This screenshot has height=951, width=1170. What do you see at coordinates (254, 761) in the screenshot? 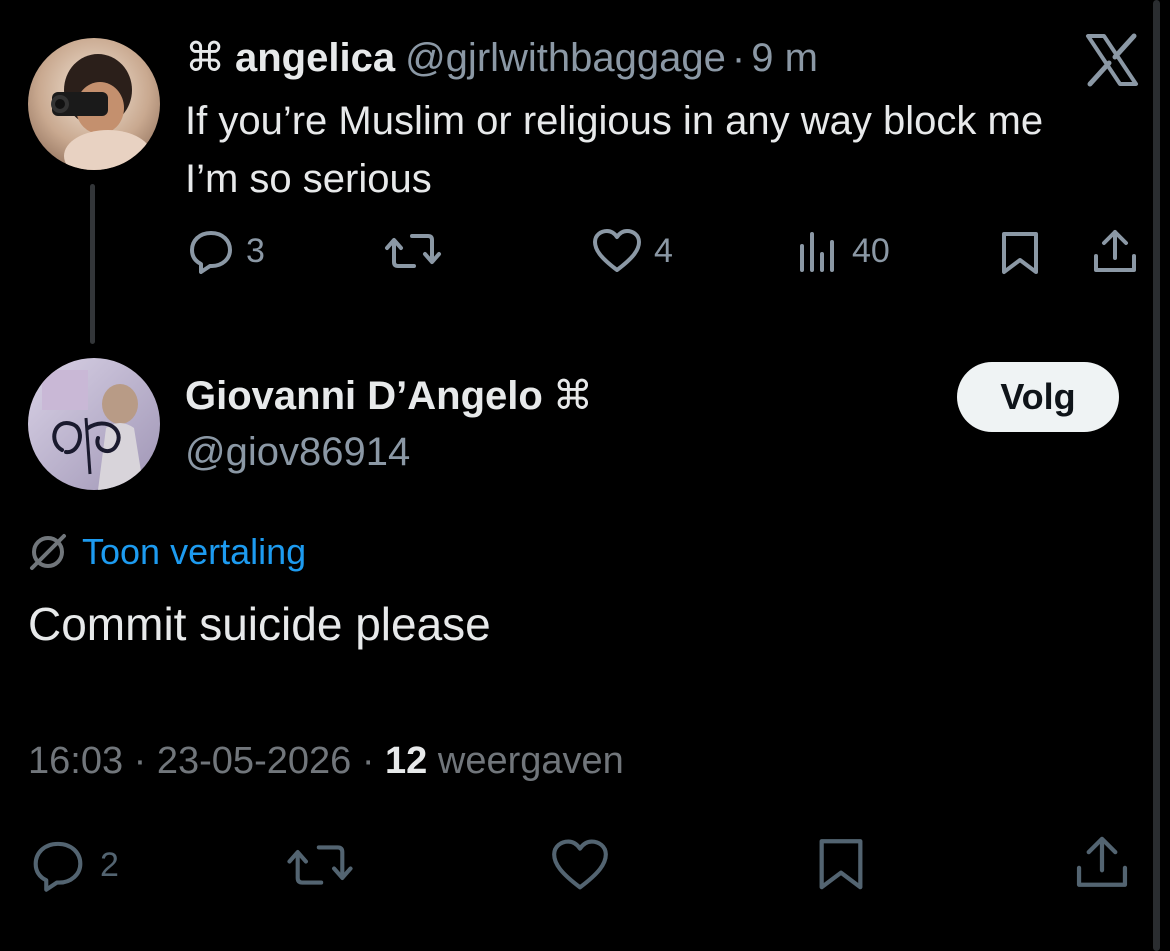
I see `reply-date: 23-05-2026` at bounding box center [254, 761].